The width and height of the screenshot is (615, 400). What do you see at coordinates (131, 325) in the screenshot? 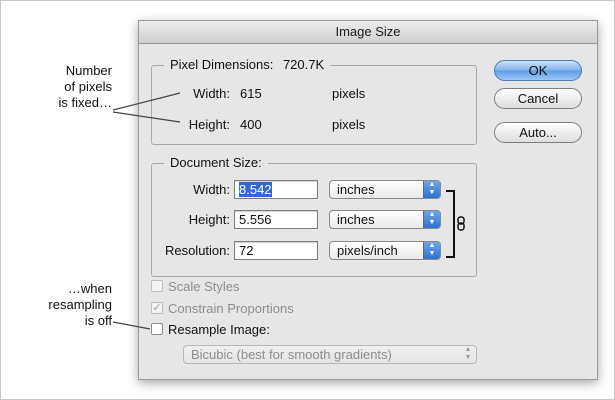
I see `pointer-line-resample` at bounding box center [131, 325].